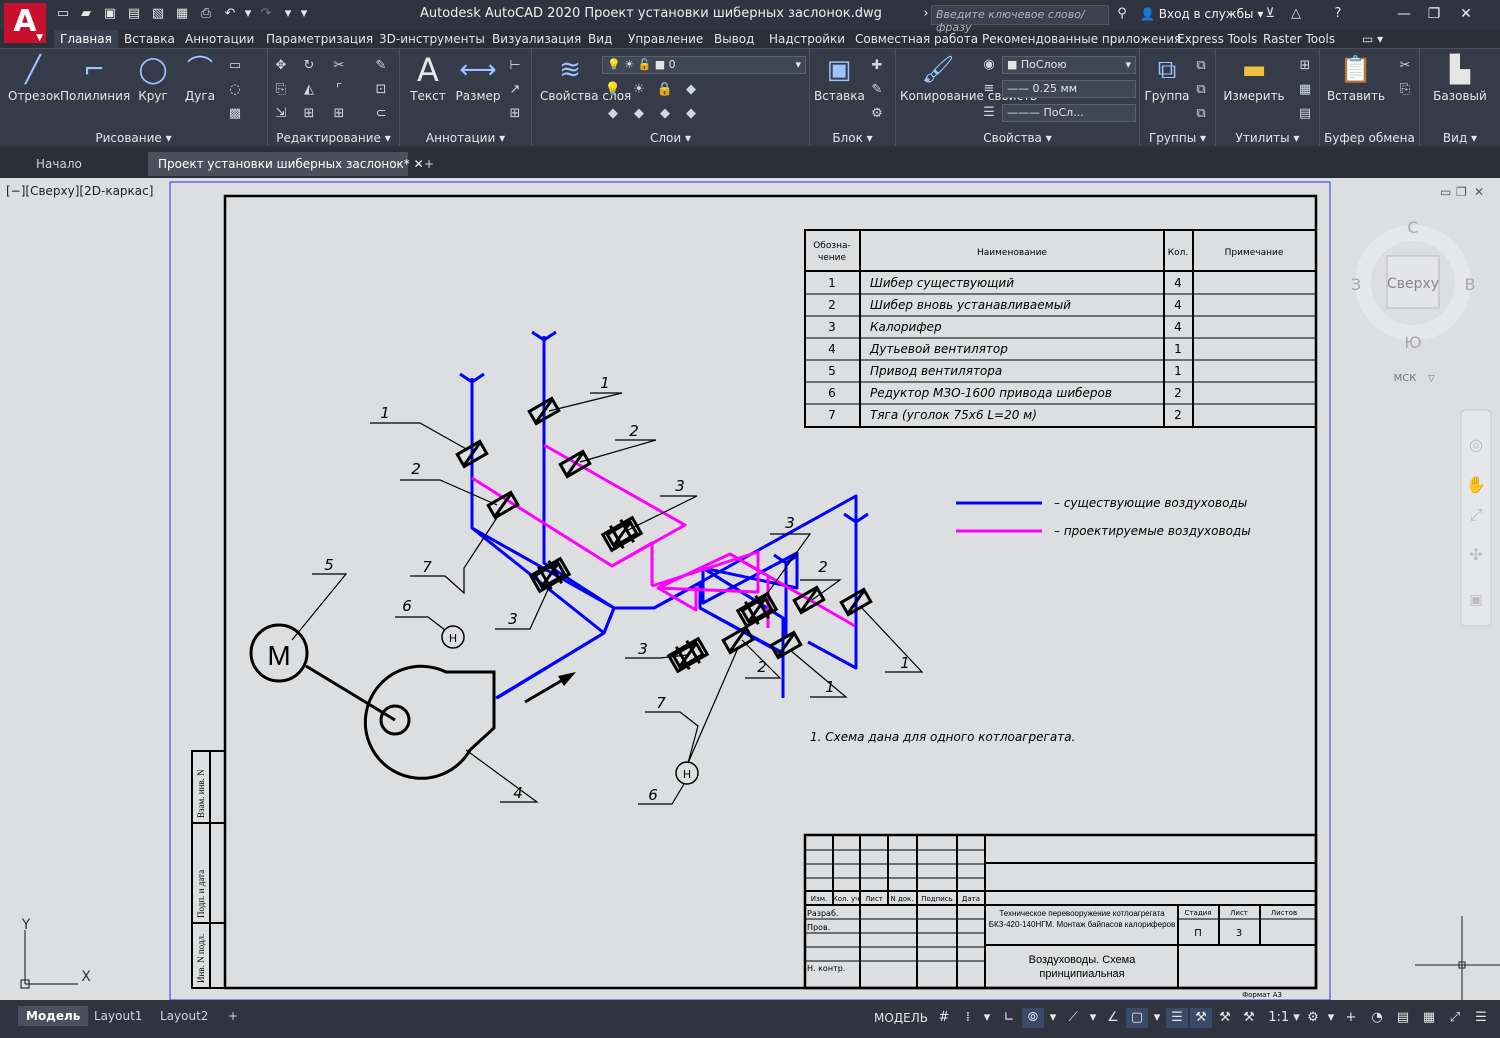  Describe the element at coordinates (1093, 1018) in the screenshot. I see `isodraft-dropdown-icon: ▾` at that location.